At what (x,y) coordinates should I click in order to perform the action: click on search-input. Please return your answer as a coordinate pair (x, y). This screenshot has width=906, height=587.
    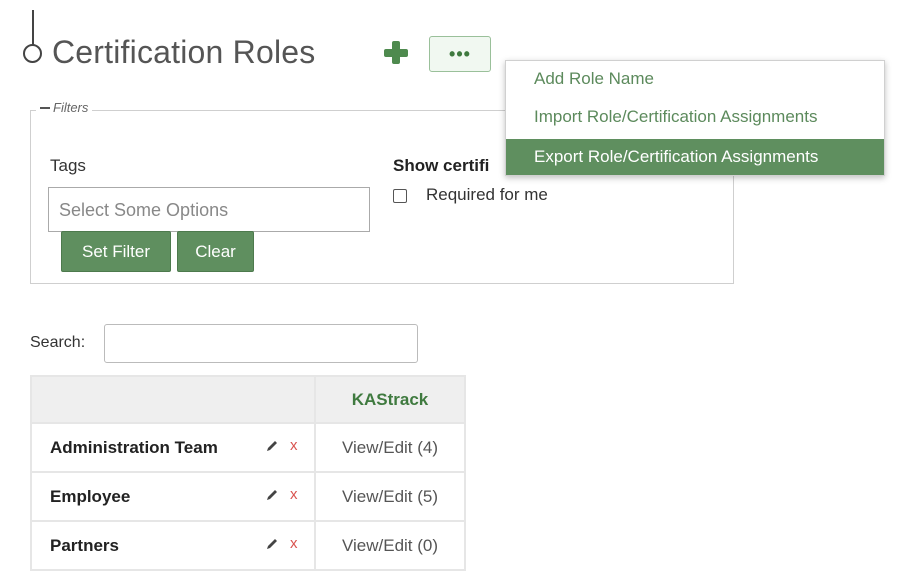
    Looking at the image, I should click on (261, 343).